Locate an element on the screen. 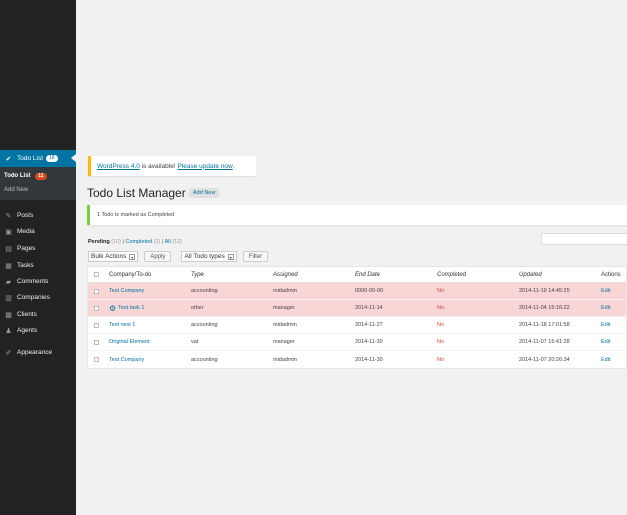  add-new-button: Add New is located at coordinates (204, 193).